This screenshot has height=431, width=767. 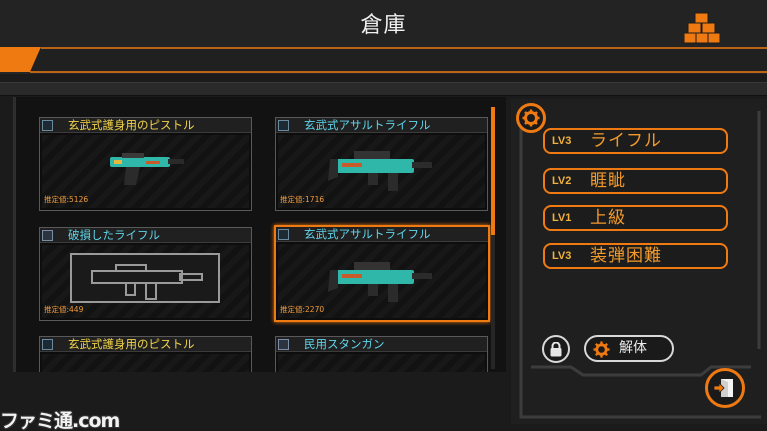 I want to click on inventory-item: 民用スタンガン, so click(x=381, y=354).